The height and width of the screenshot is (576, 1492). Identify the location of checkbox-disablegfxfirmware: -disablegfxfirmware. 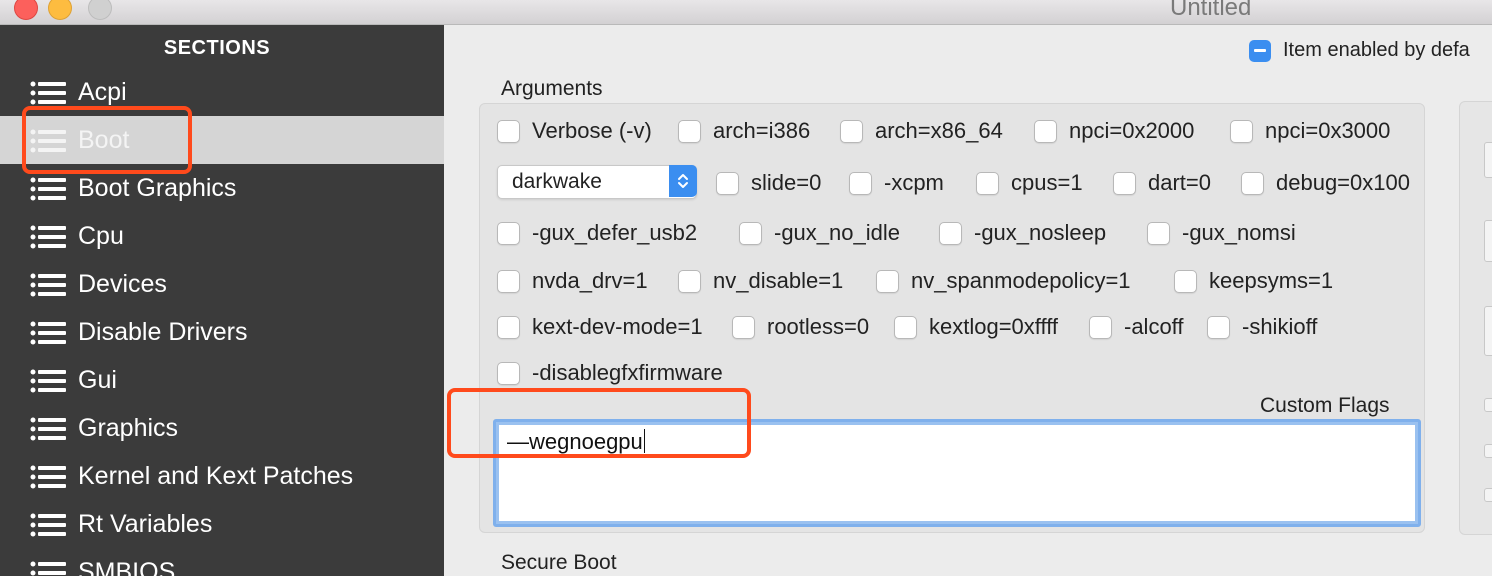
(610, 373).